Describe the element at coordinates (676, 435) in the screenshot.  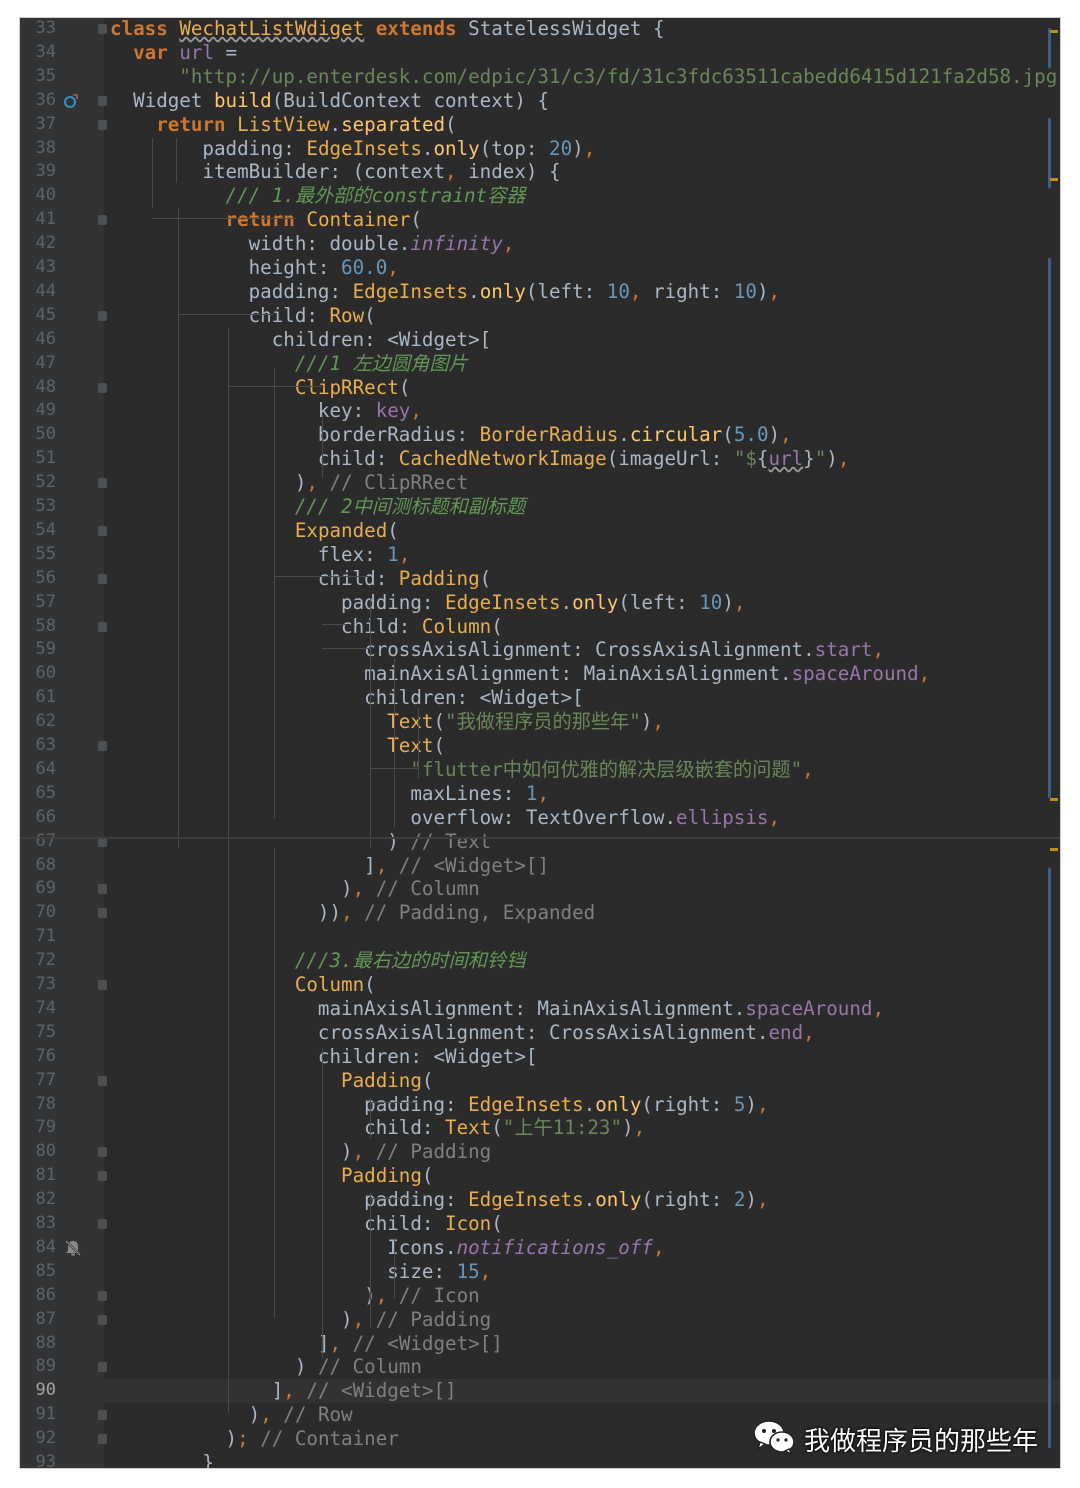
I see `code-token: circular` at that location.